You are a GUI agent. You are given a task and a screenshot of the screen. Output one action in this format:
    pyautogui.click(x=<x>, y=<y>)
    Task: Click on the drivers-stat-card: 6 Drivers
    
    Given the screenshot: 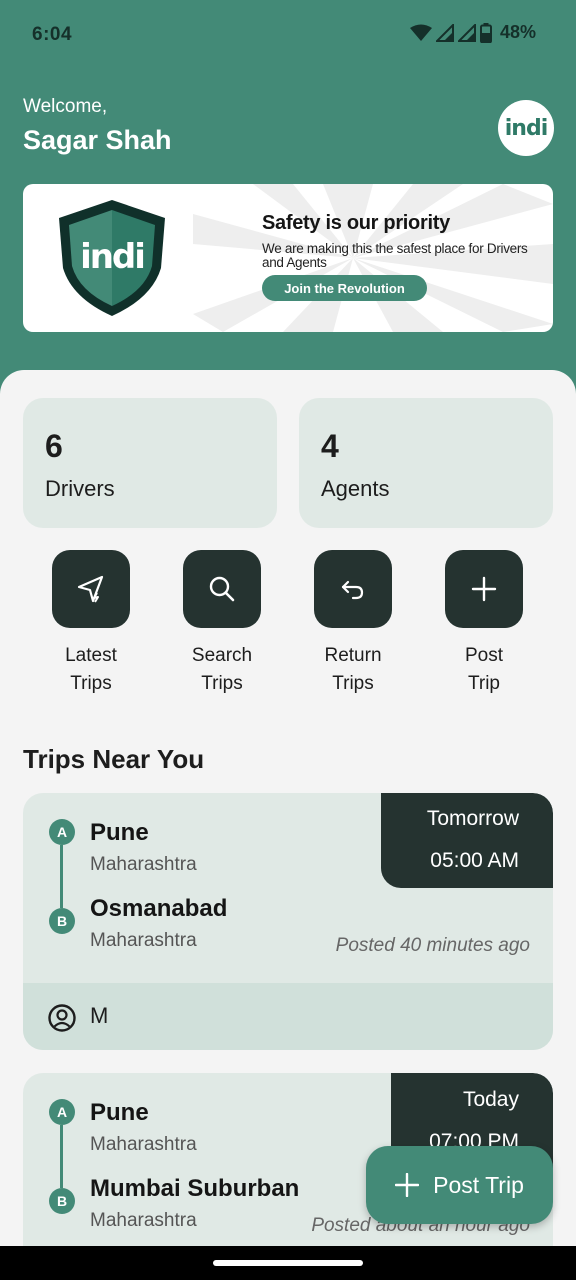 What is the action you would take?
    pyautogui.click(x=150, y=463)
    